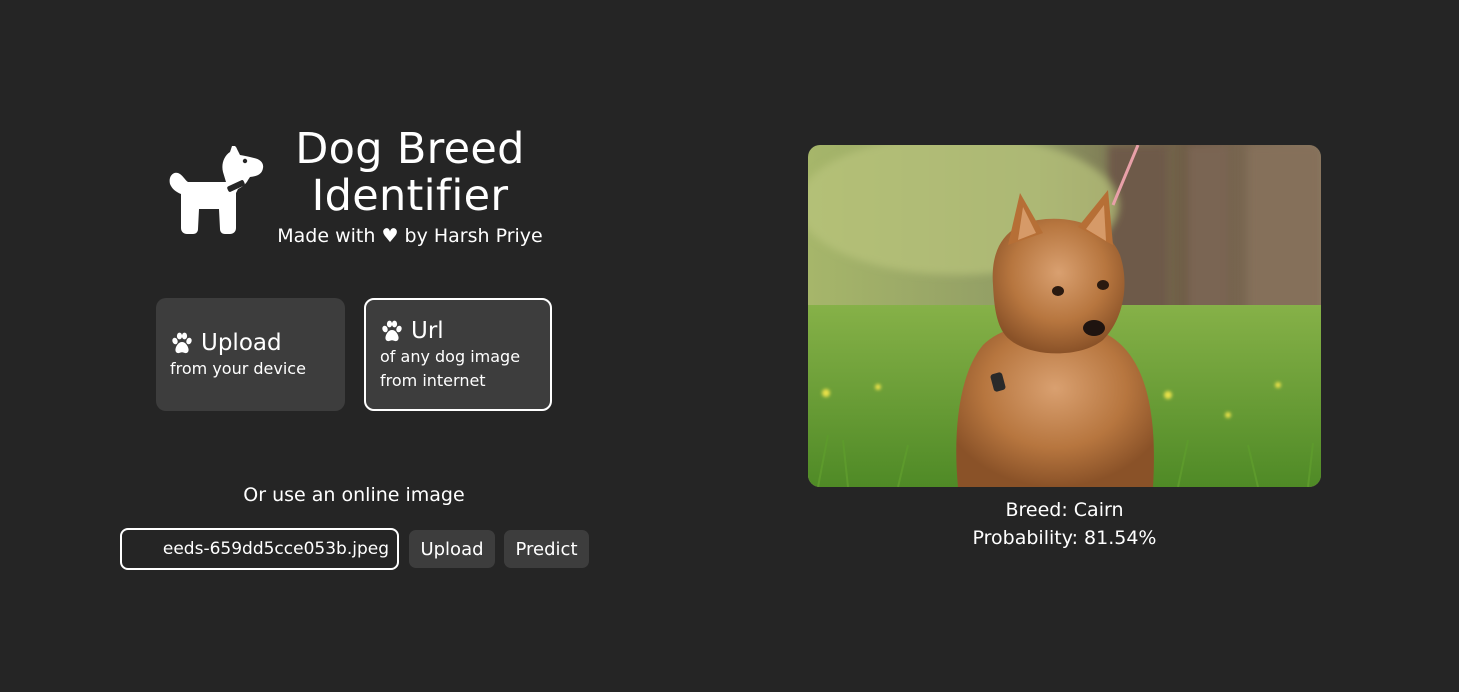  Describe the element at coordinates (259, 549) in the screenshot. I see `image-url-input` at that location.